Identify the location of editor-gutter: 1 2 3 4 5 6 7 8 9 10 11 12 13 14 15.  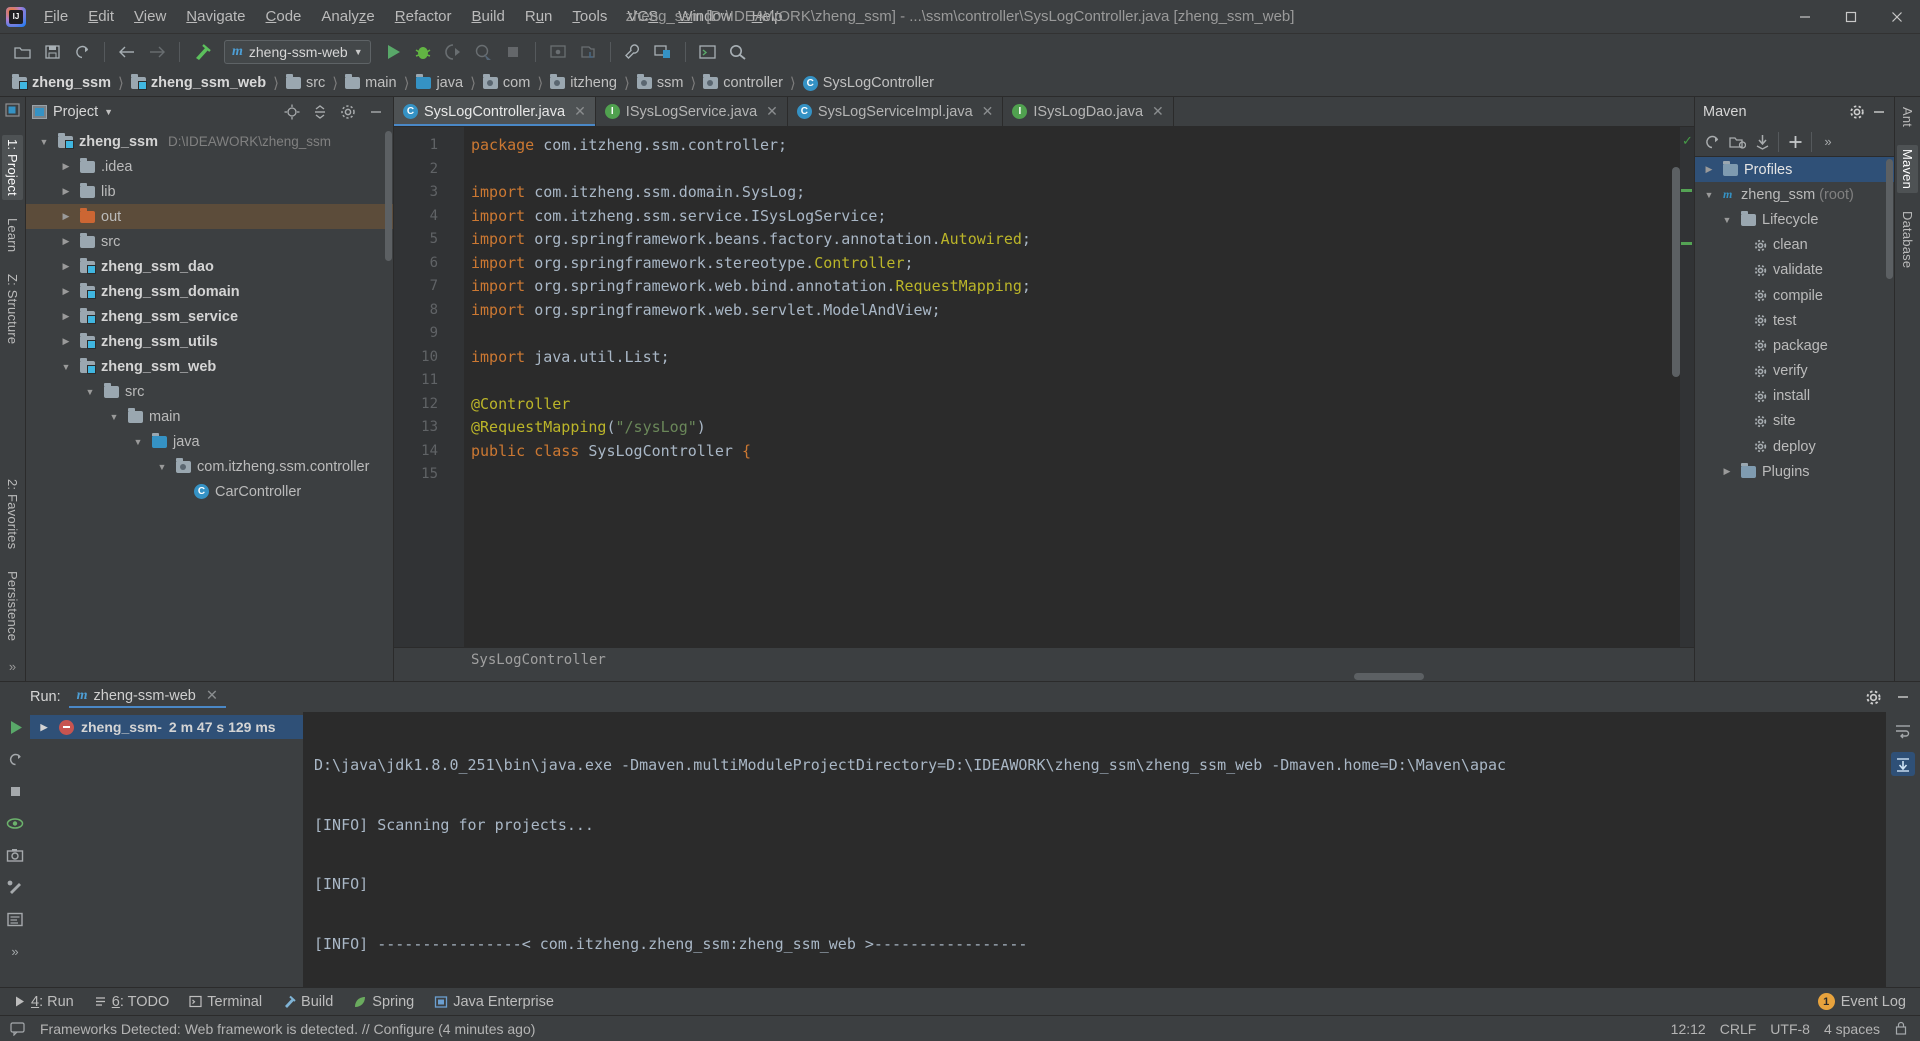
(429, 387).